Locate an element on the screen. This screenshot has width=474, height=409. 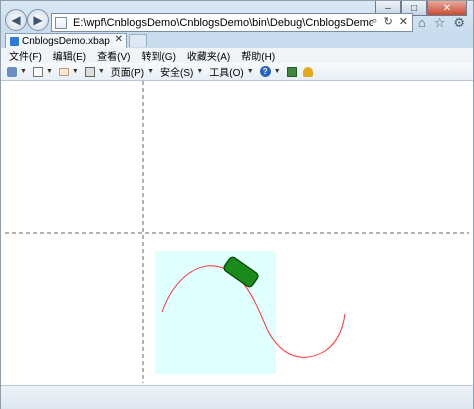
favorites-icon: ☆ is located at coordinates (440, 23).